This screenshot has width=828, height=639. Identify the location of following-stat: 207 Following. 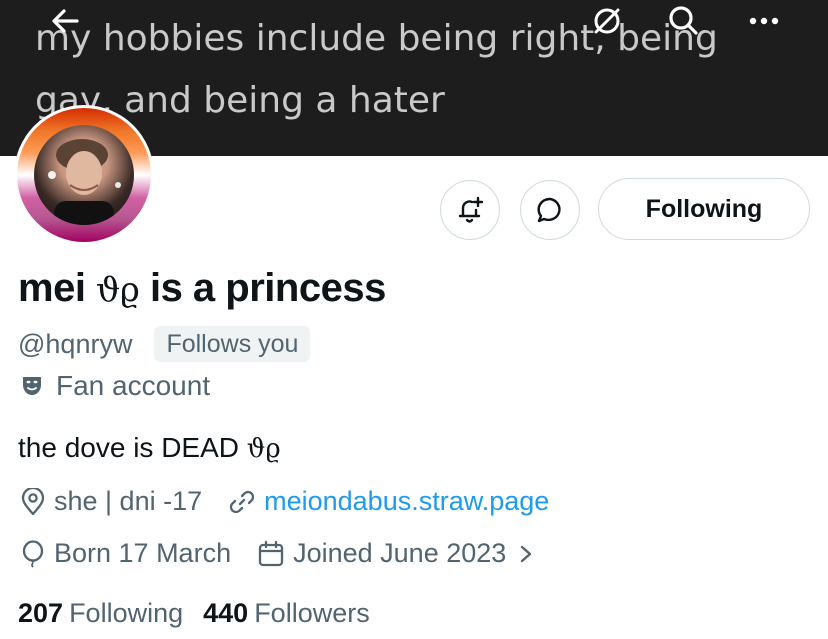
(100, 613).